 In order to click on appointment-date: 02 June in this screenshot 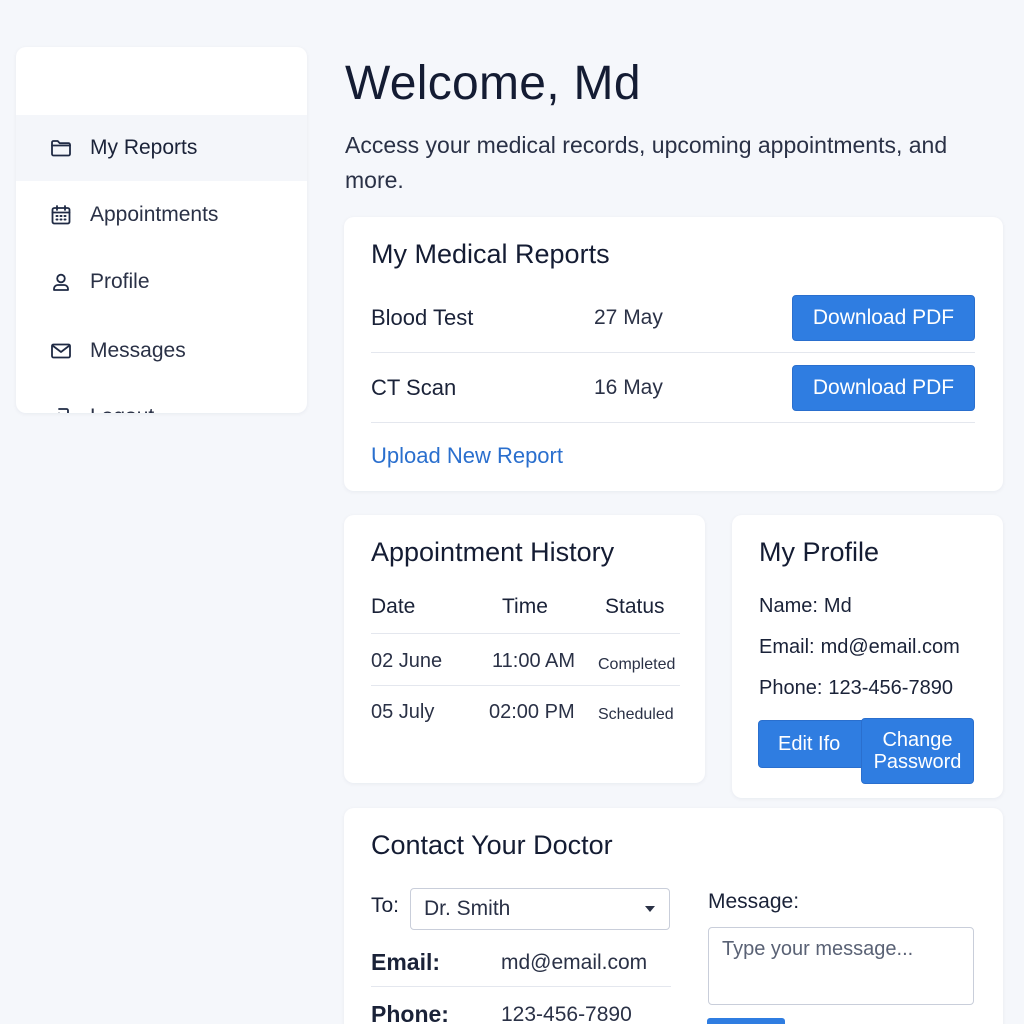, I will do `click(407, 661)`.